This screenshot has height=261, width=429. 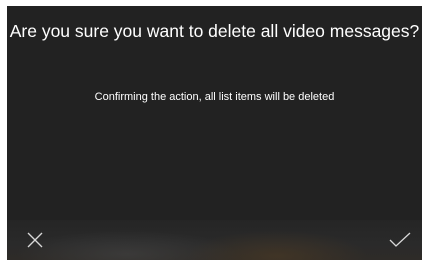 I want to click on confirm-button, so click(x=400, y=240).